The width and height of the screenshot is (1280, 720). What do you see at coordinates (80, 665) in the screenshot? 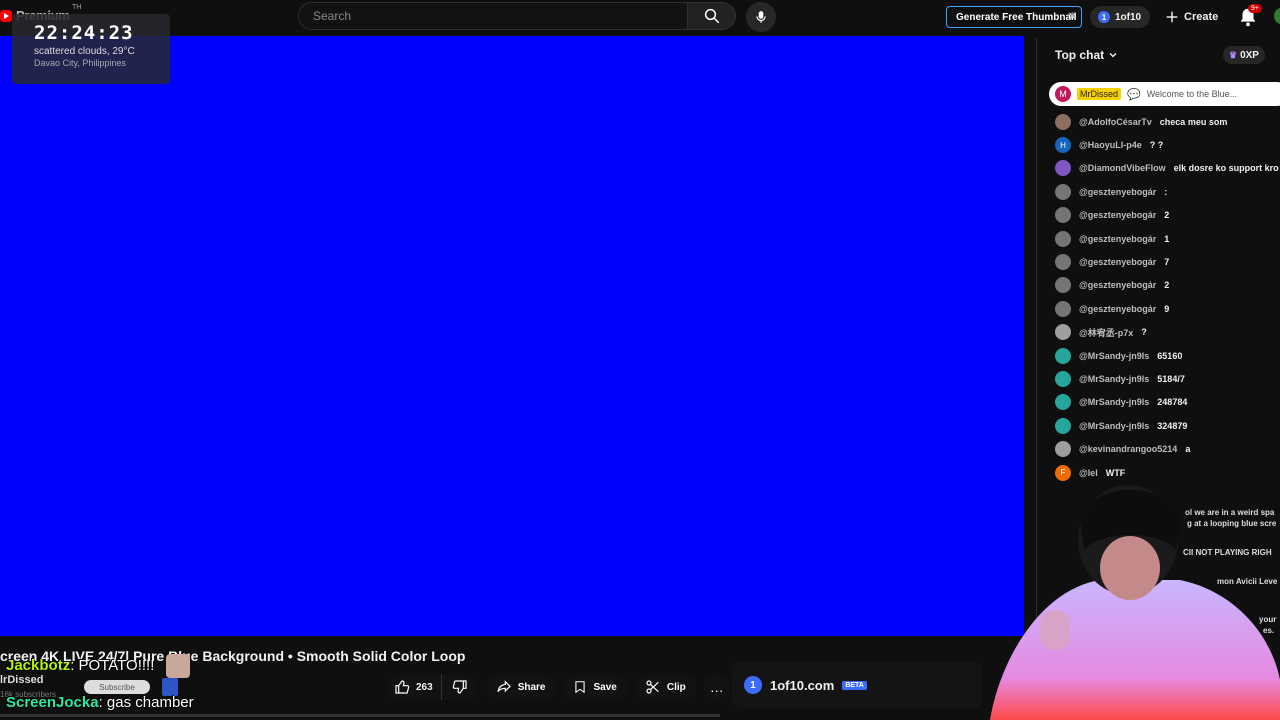
I see `stream-alert: Jackbotz: POTATO!!!!` at bounding box center [80, 665].